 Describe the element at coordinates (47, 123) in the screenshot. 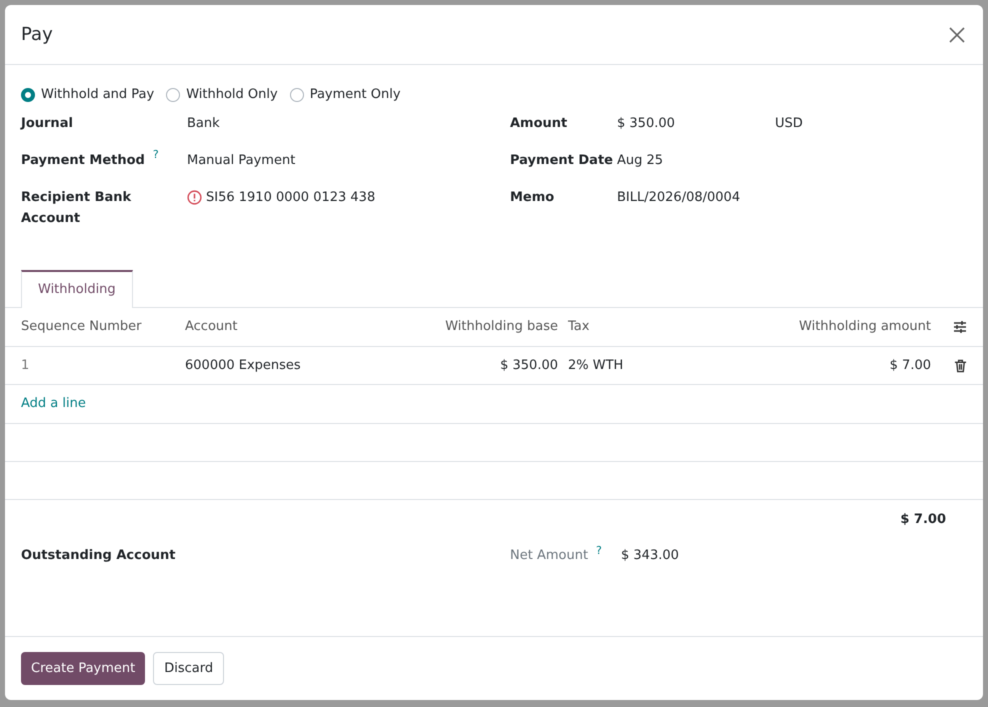

I see `field-label: Journal` at that location.